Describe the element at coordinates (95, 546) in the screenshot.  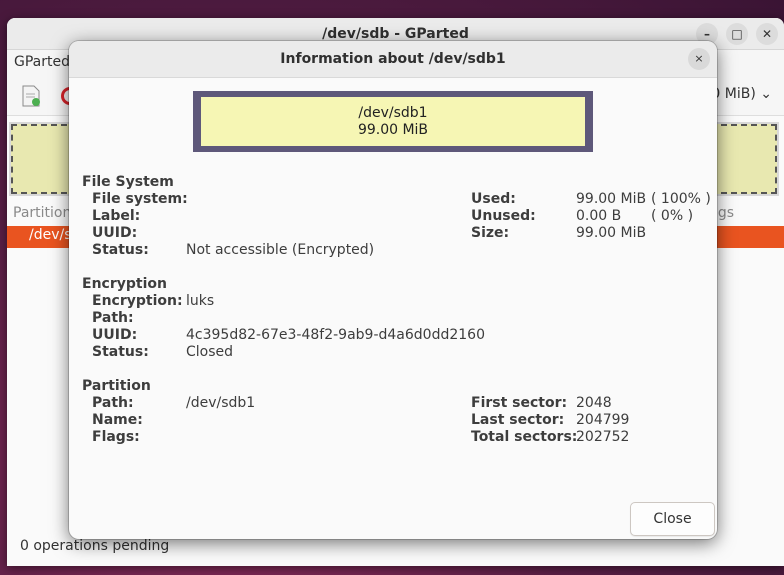
I see `status-bar: 0 operations pending` at that location.